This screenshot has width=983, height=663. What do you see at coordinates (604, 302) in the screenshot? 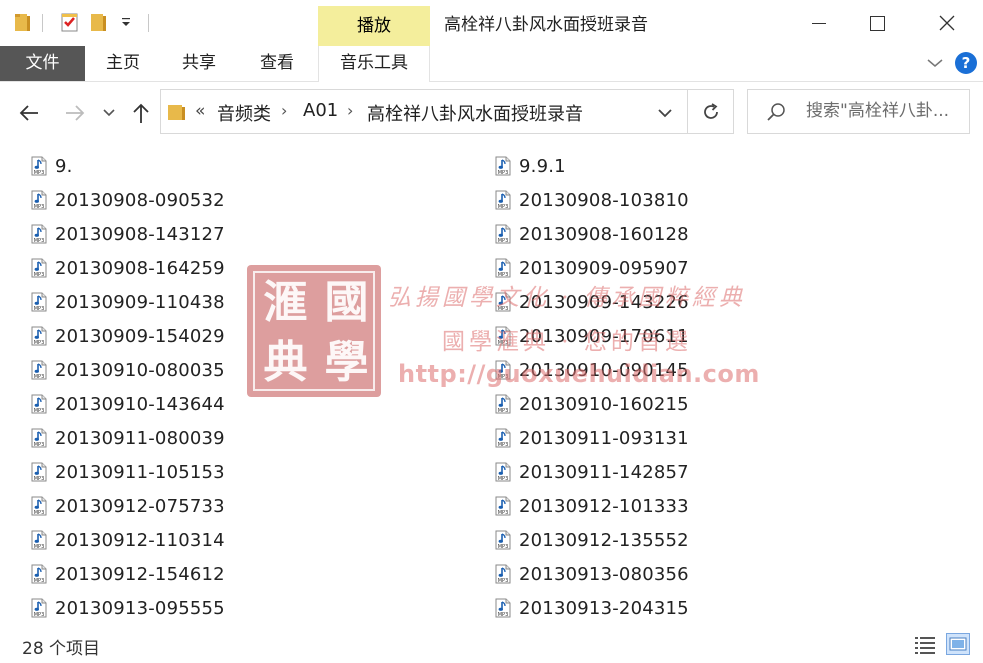
I see `file-name: 20130909-143226` at bounding box center [604, 302].